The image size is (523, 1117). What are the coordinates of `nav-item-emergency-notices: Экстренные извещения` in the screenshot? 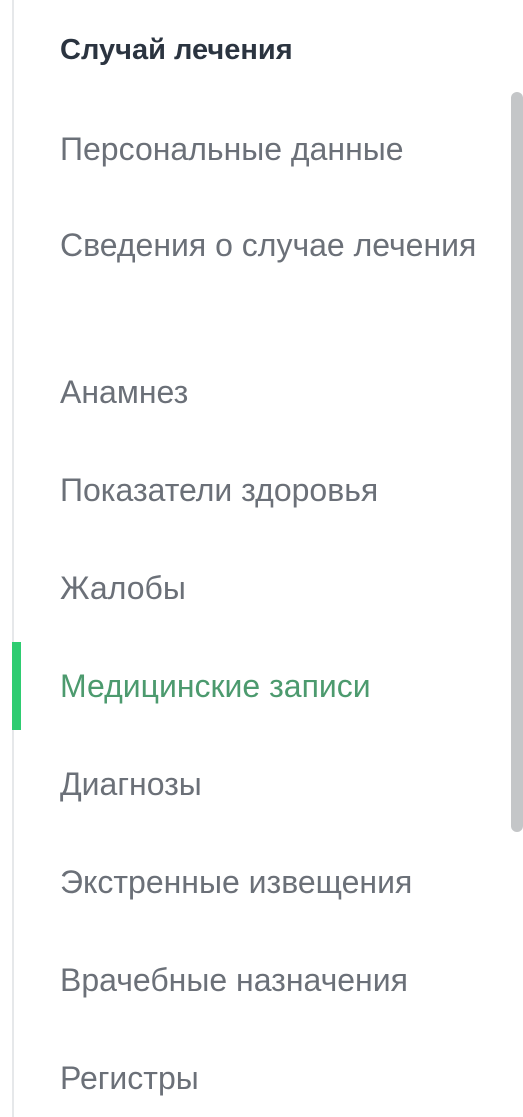 It's located at (270, 882).